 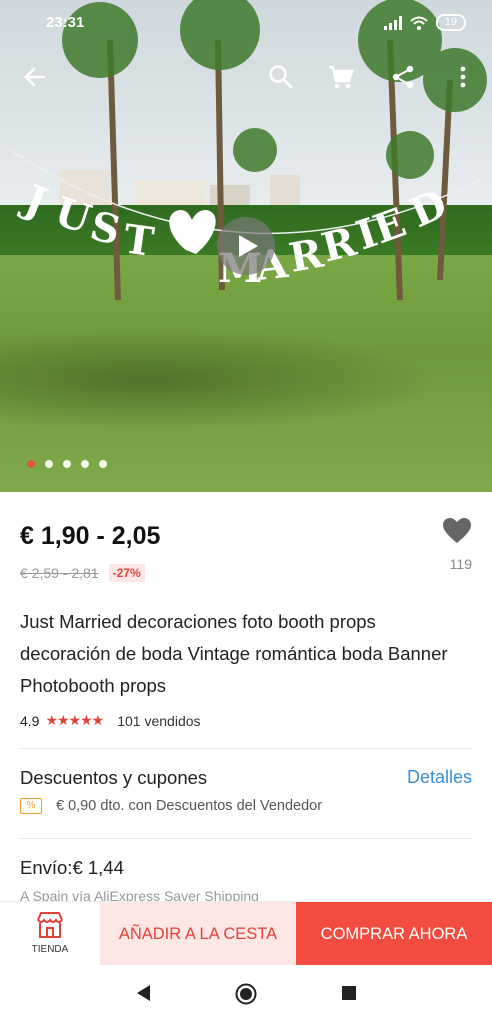 I want to click on coupons-title: Descuentos y cupones, so click(x=114, y=777).